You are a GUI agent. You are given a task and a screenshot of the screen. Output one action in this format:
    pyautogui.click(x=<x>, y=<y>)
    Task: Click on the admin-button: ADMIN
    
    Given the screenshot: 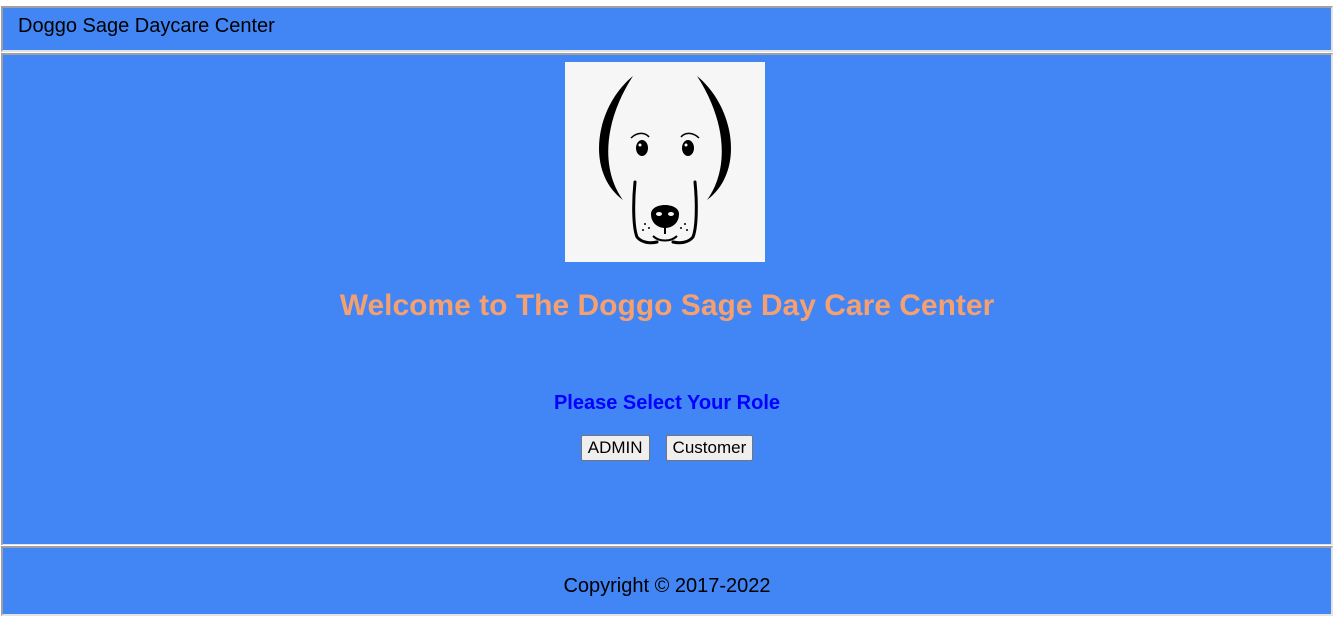 What is the action you would take?
    pyautogui.click(x=615, y=448)
    